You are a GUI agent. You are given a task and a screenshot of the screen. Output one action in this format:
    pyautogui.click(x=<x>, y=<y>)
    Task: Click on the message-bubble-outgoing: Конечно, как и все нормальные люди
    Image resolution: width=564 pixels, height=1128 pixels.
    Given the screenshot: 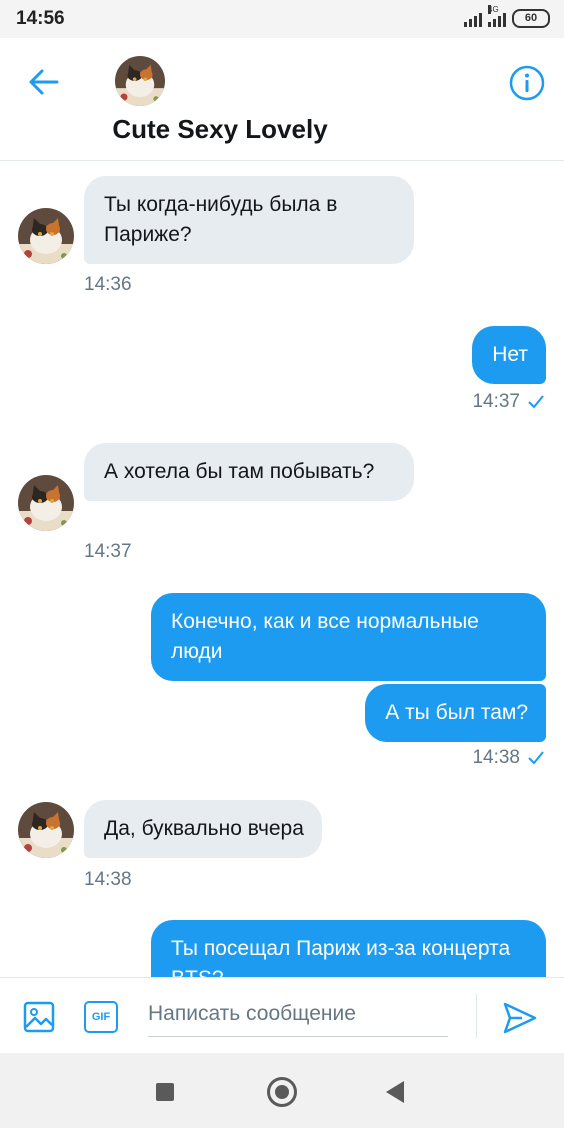 What is the action you would take?
    pyautogui.click(x=348, y=637)
    